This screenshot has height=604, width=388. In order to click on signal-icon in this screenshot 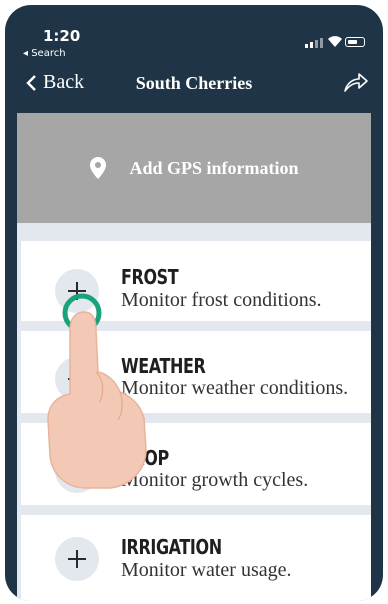, I will do `click(314, 43)`.